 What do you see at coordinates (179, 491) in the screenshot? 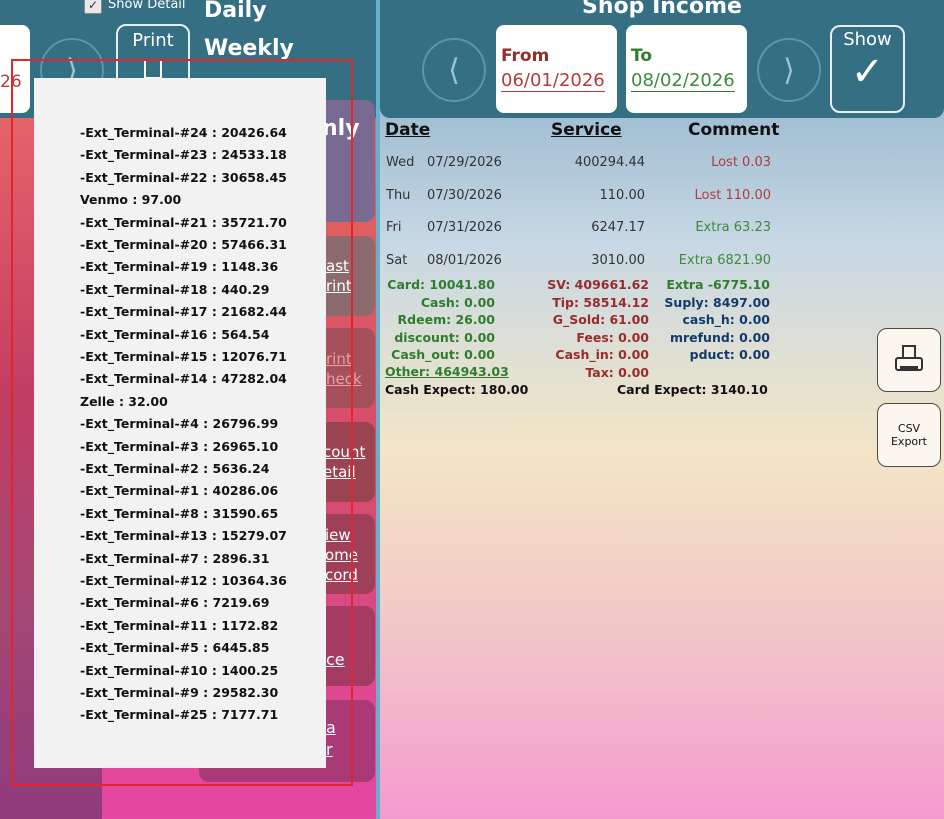
I see `terminal-line: -Ext_Terminal-#1 : 40286.06` at bounding box center [179, 491].